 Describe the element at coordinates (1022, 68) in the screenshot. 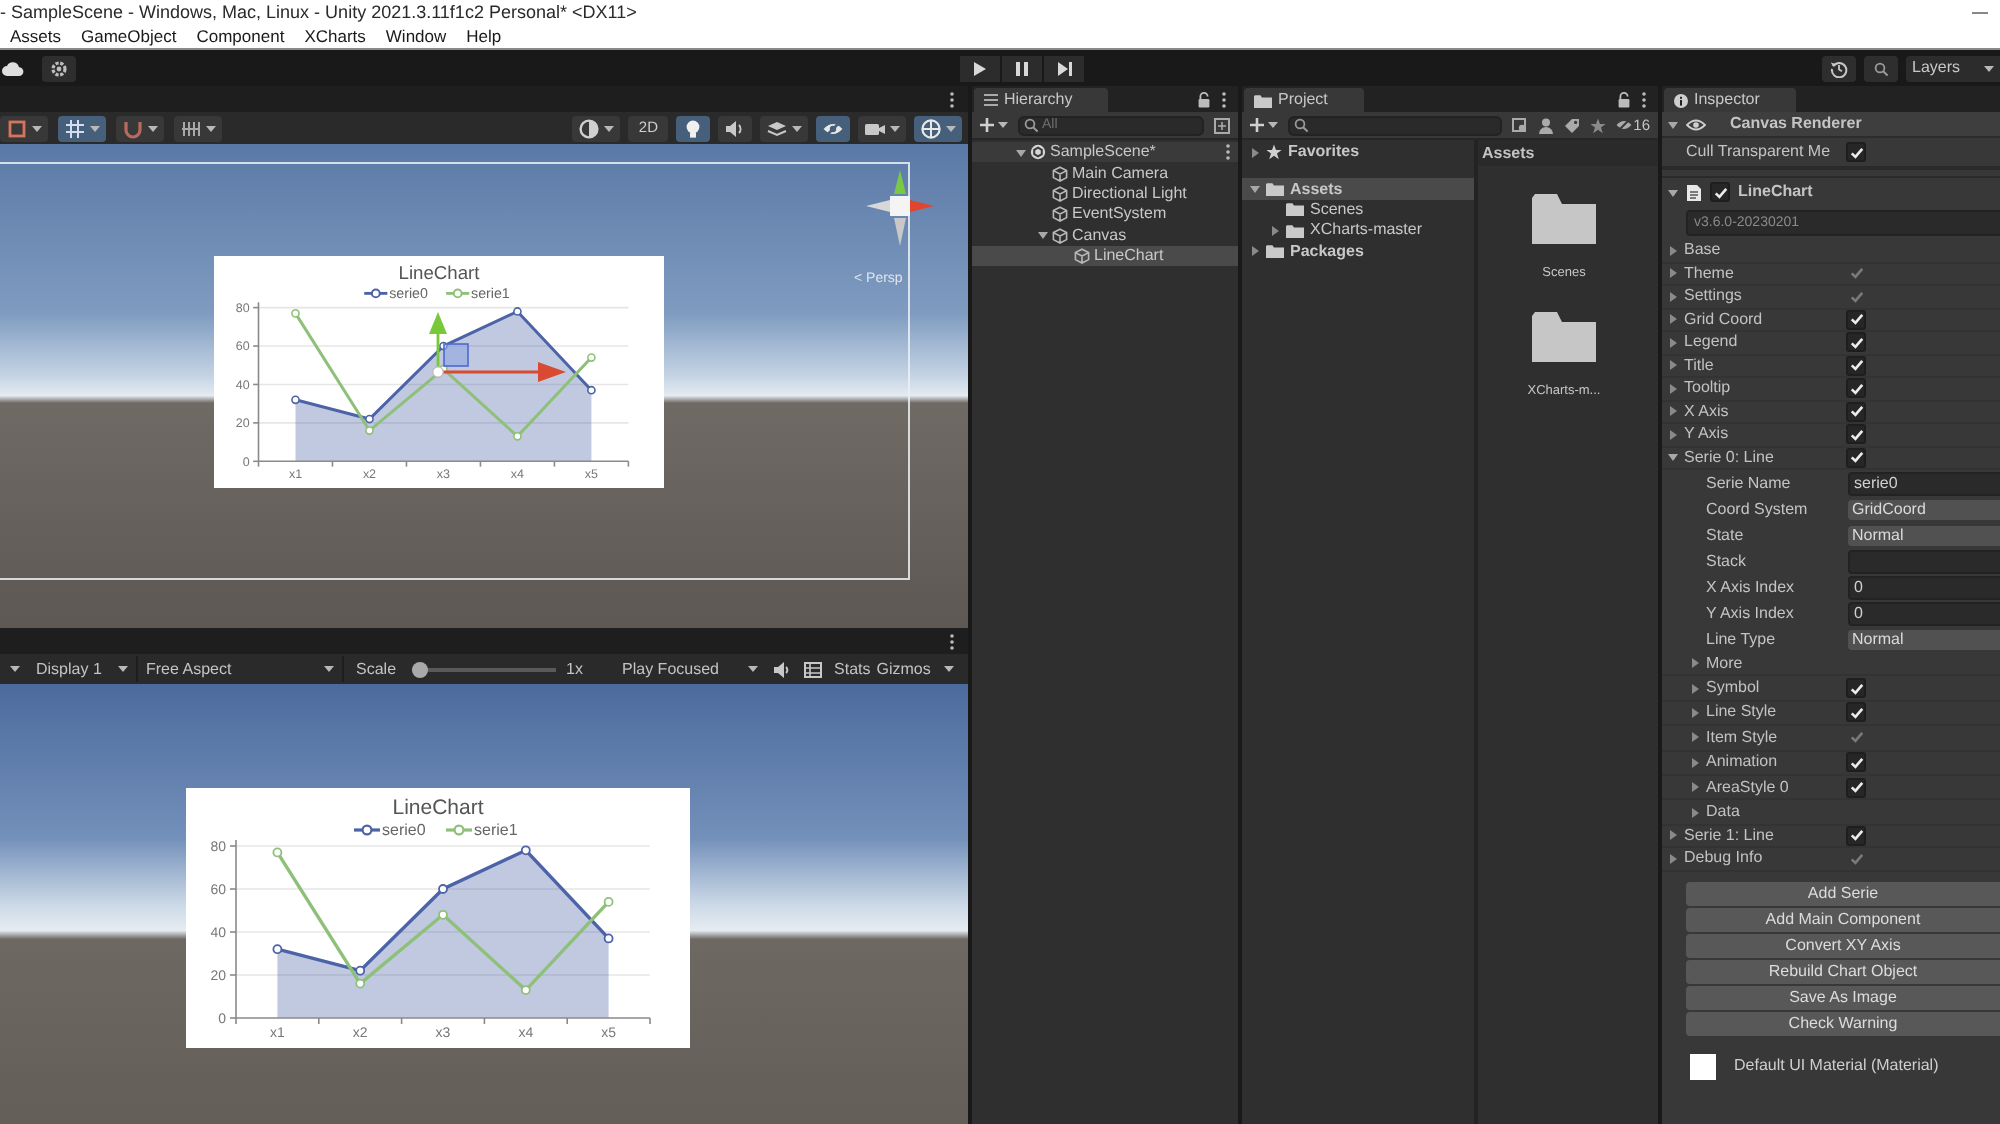

I see `pause-button` at that location.